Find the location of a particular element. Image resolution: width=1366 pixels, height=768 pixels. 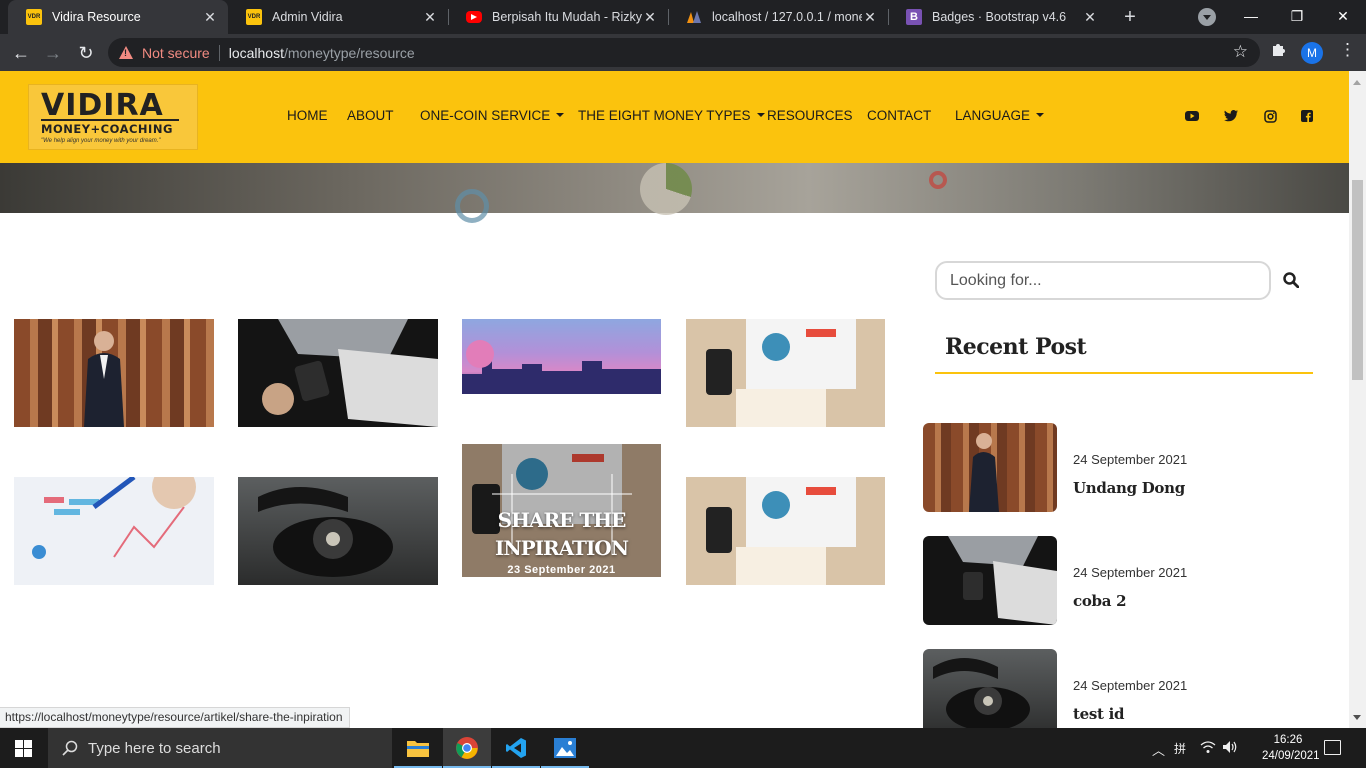

notification-center-icon is located at coordinates (1332, 747).